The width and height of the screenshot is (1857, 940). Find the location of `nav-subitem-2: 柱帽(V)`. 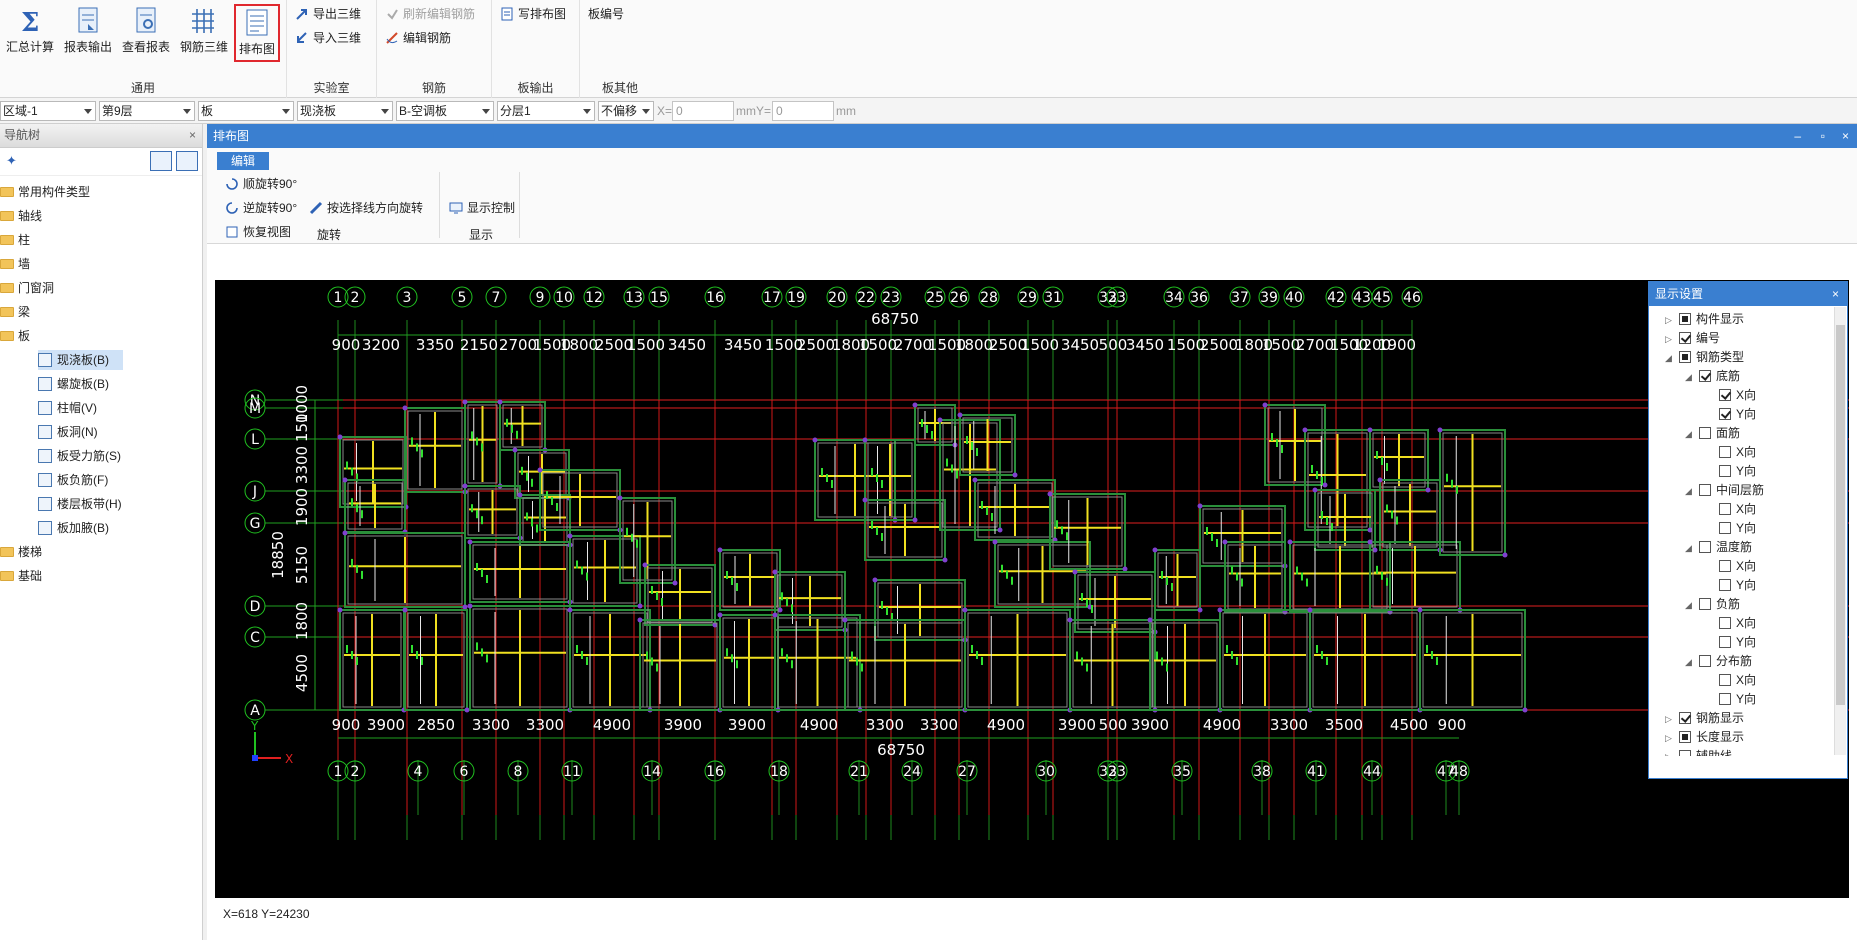

nav-subitem-2: 柱帽(V) is located at coordinates (67, 408).